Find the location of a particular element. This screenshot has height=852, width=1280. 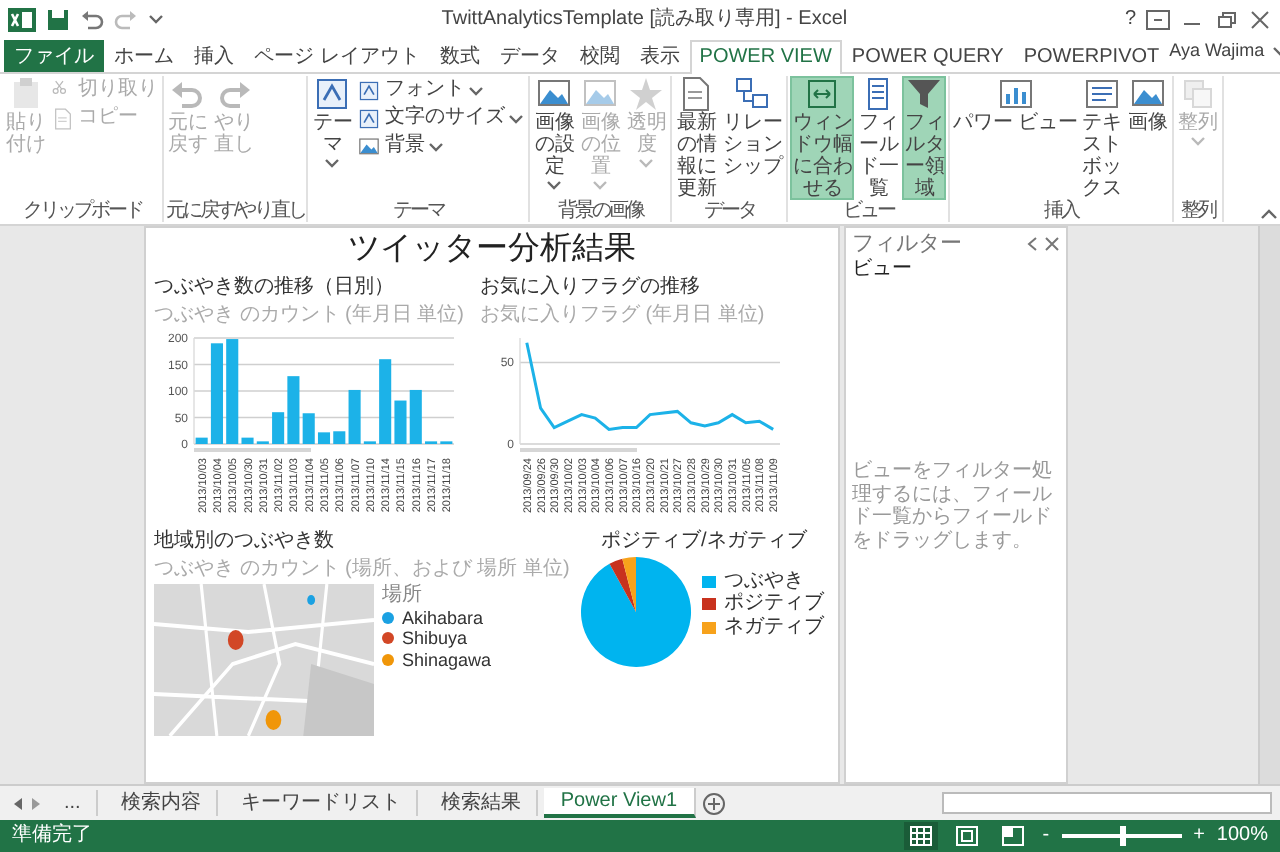

scroll-left-icon is located at coordinates (18, 803).